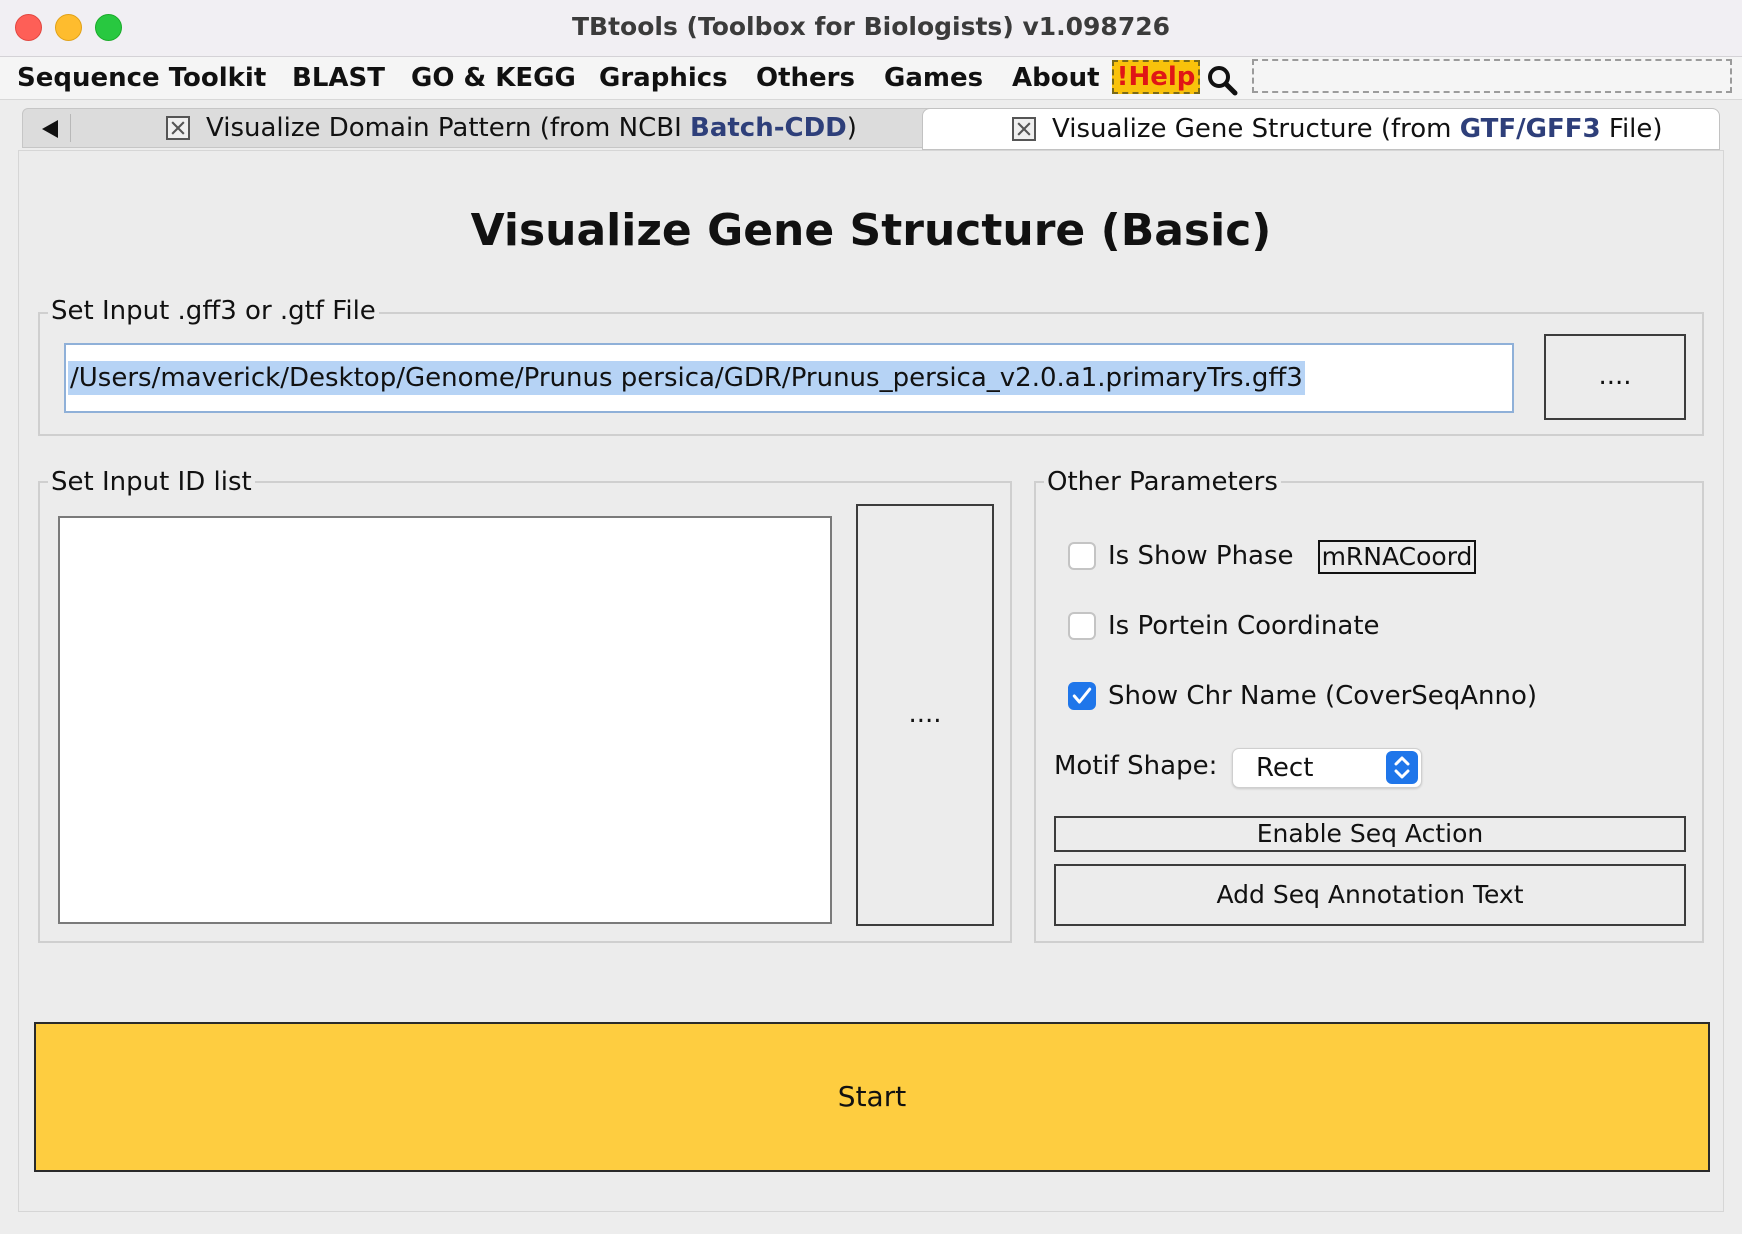 The image size is (1742, 1234). Describe the element at coordinates (493, 78) in the screenshot. I see `menu-go-kegg: GO & KEGG` at that location.